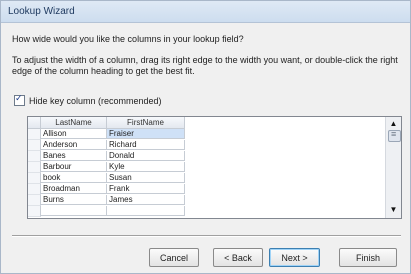  I want to click on column-header-firstname: FirstName, so click(146, 123).